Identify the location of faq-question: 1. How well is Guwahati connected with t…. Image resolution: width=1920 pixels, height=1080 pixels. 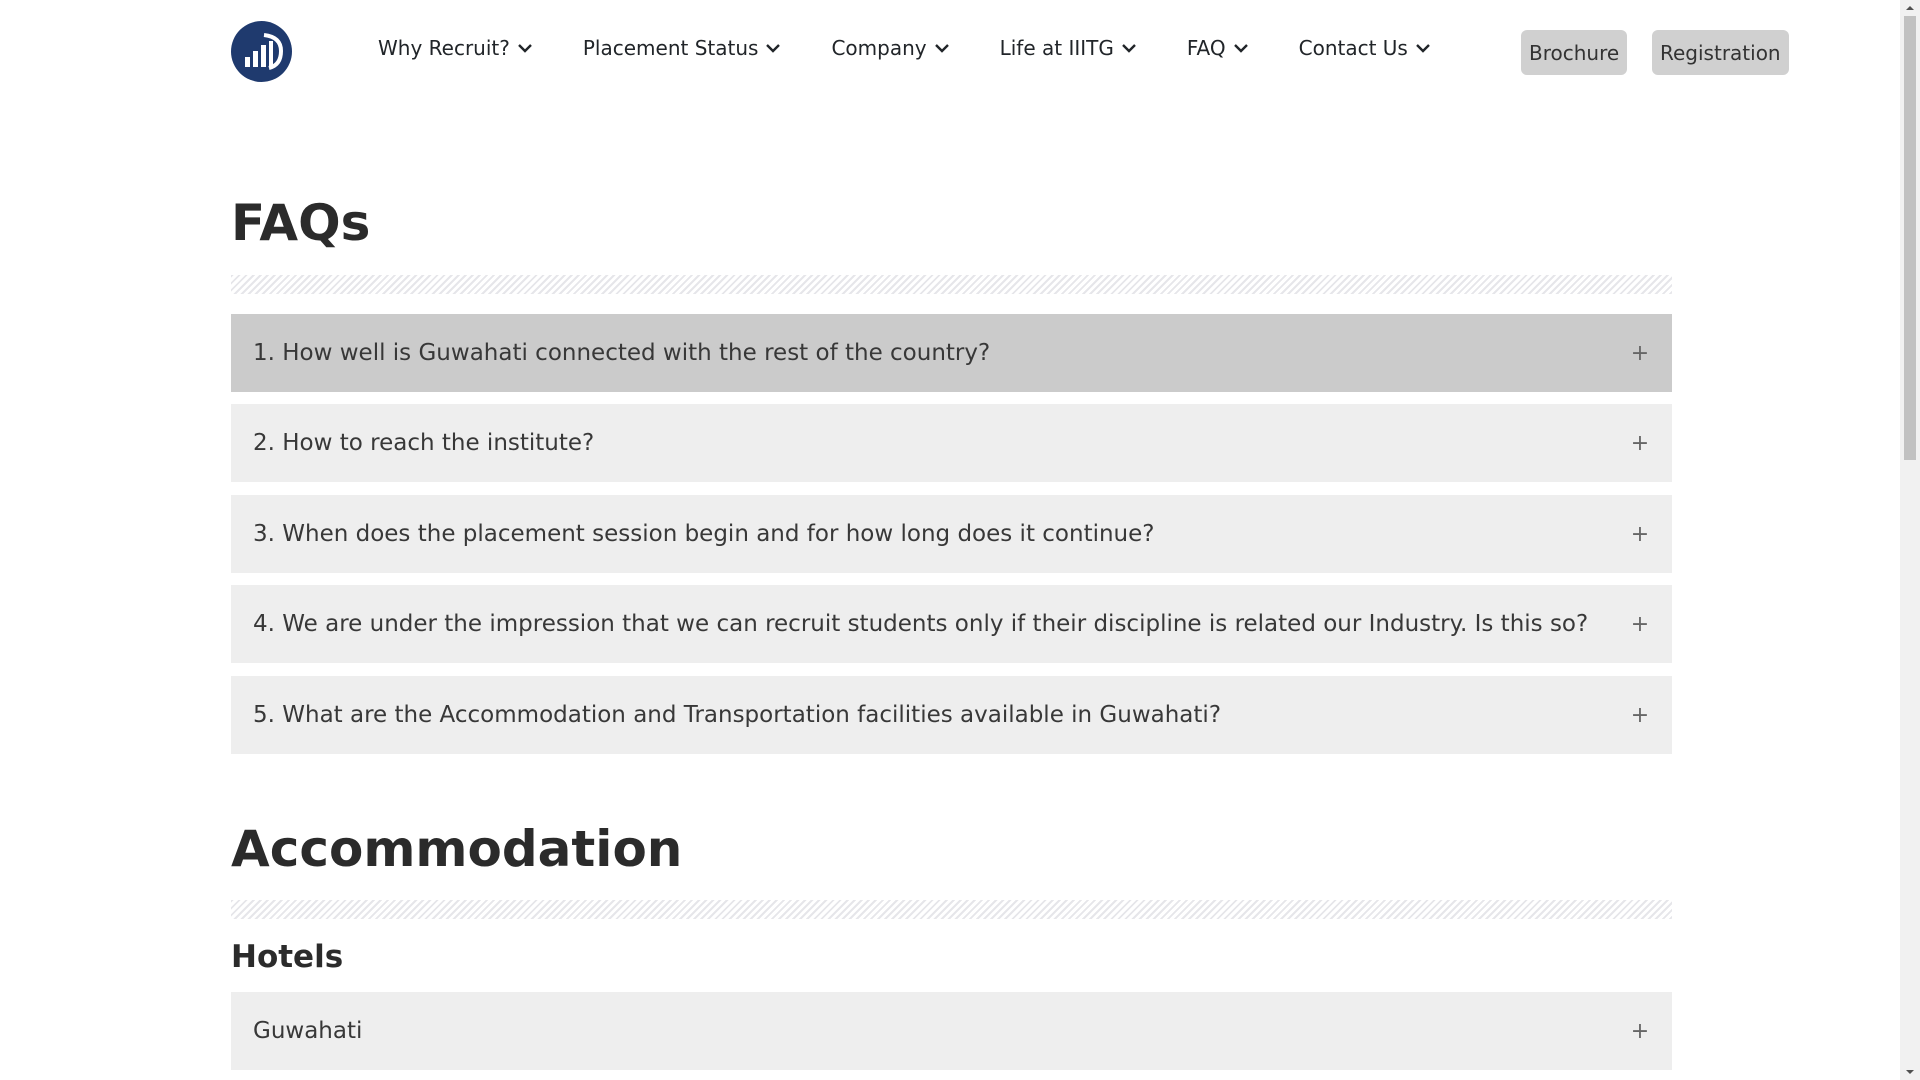
(622, 353).